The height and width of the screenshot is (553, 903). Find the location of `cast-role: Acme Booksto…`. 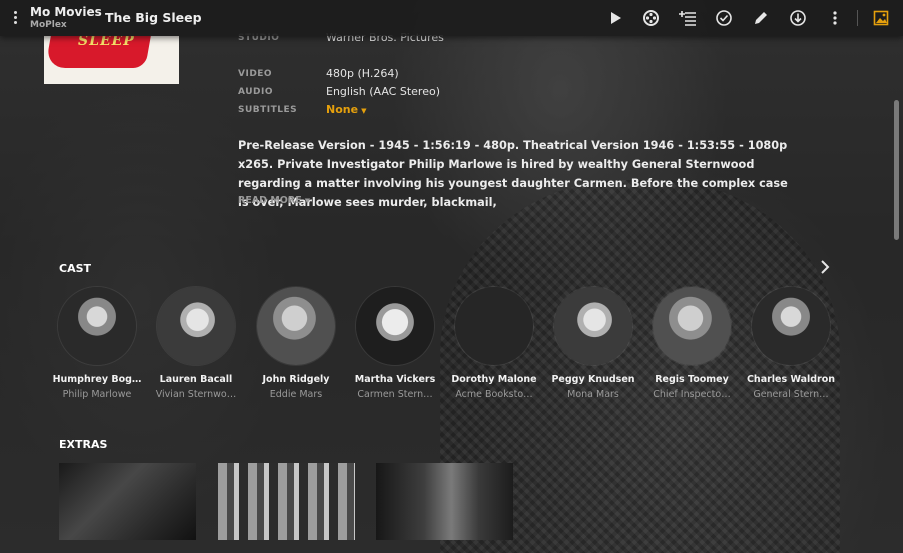

cast-role: Acme Booksto… is located at coordinates (494, 394).